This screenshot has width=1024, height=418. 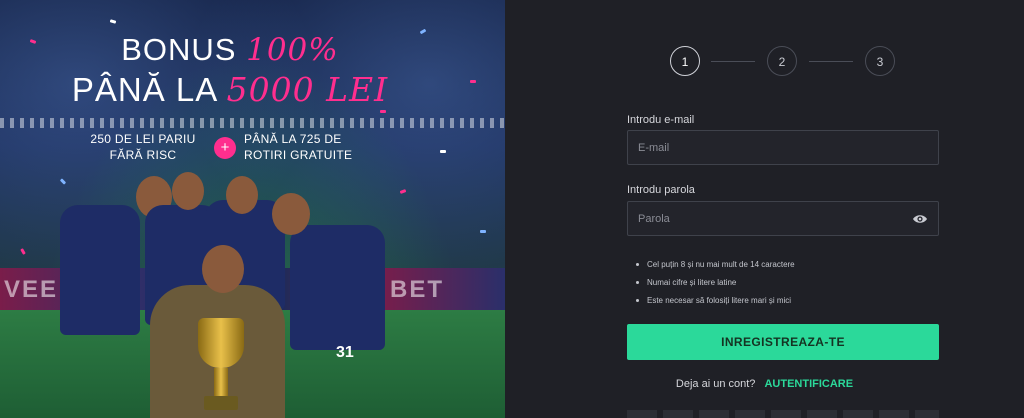 I want to click on plus-icon: +, so click(x=225, y=148).